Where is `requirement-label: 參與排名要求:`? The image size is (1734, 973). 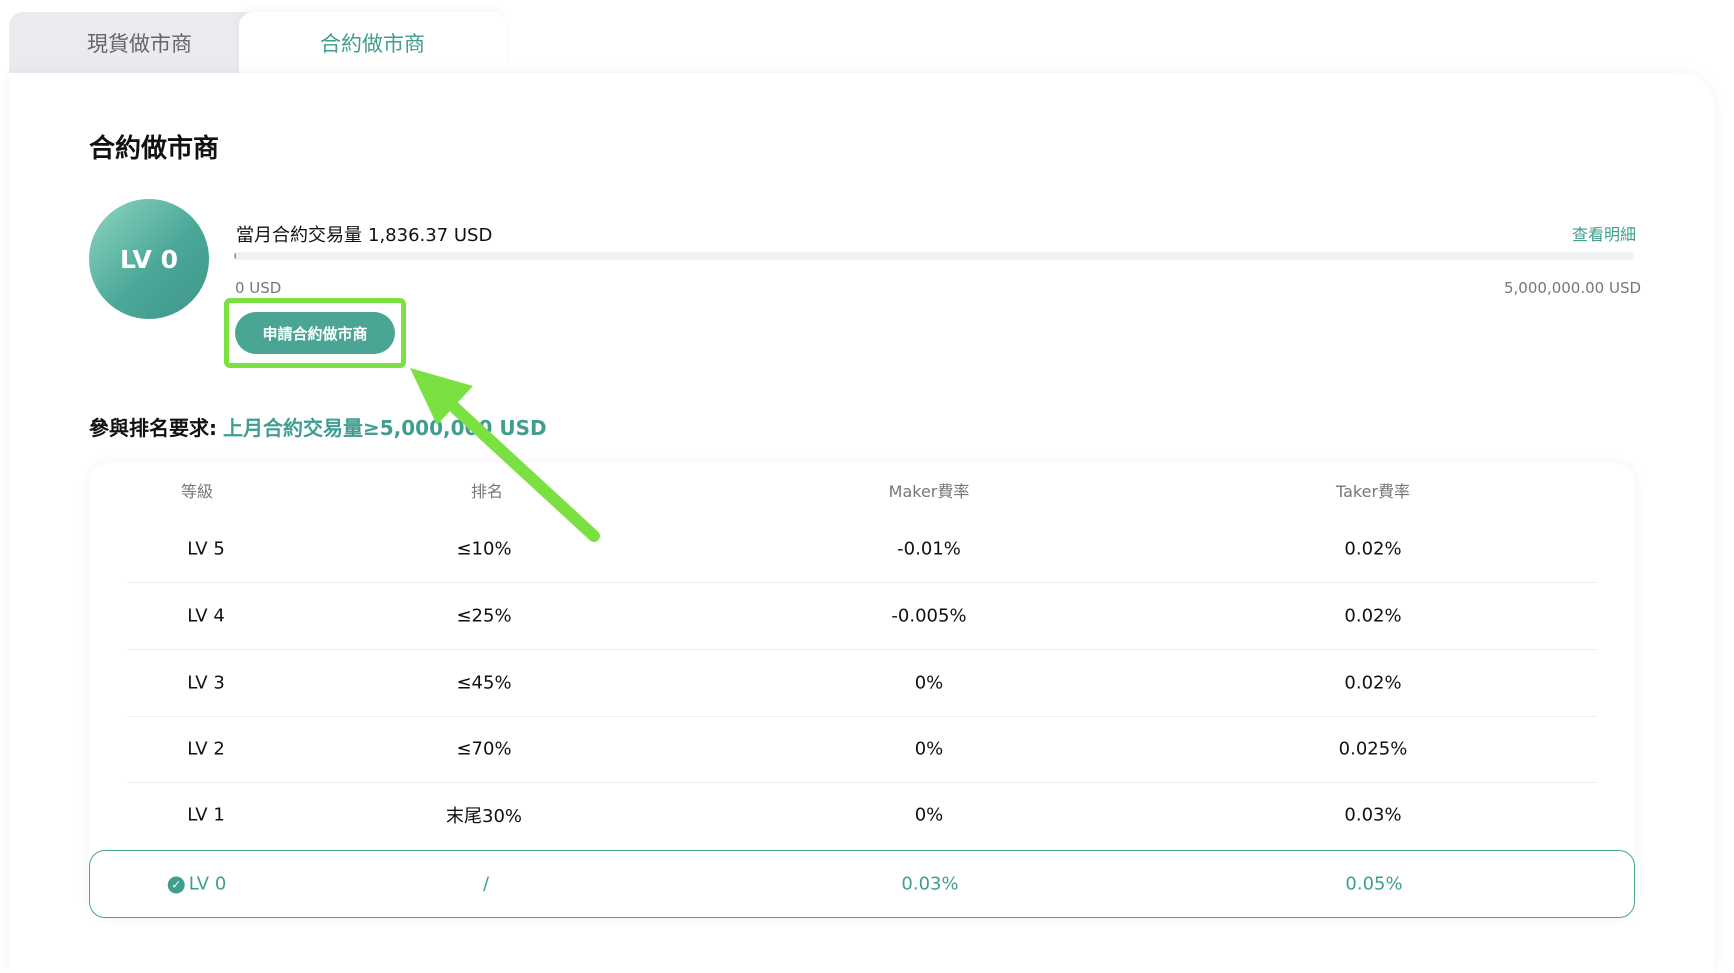 requirement-label: 參與排名要求: is located at coordinates (153, 428).